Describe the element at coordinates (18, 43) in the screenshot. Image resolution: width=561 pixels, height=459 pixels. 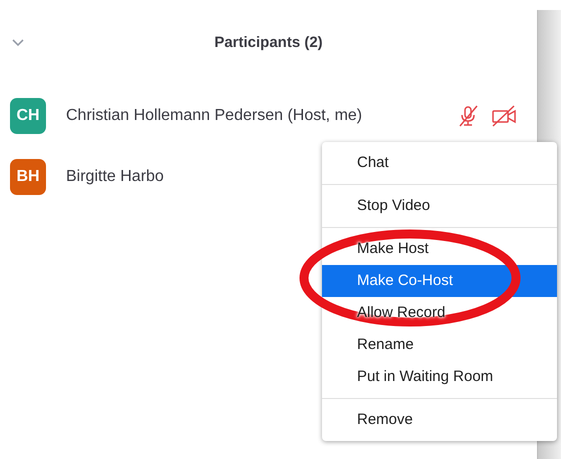
I see `collapse-icon` at that location.